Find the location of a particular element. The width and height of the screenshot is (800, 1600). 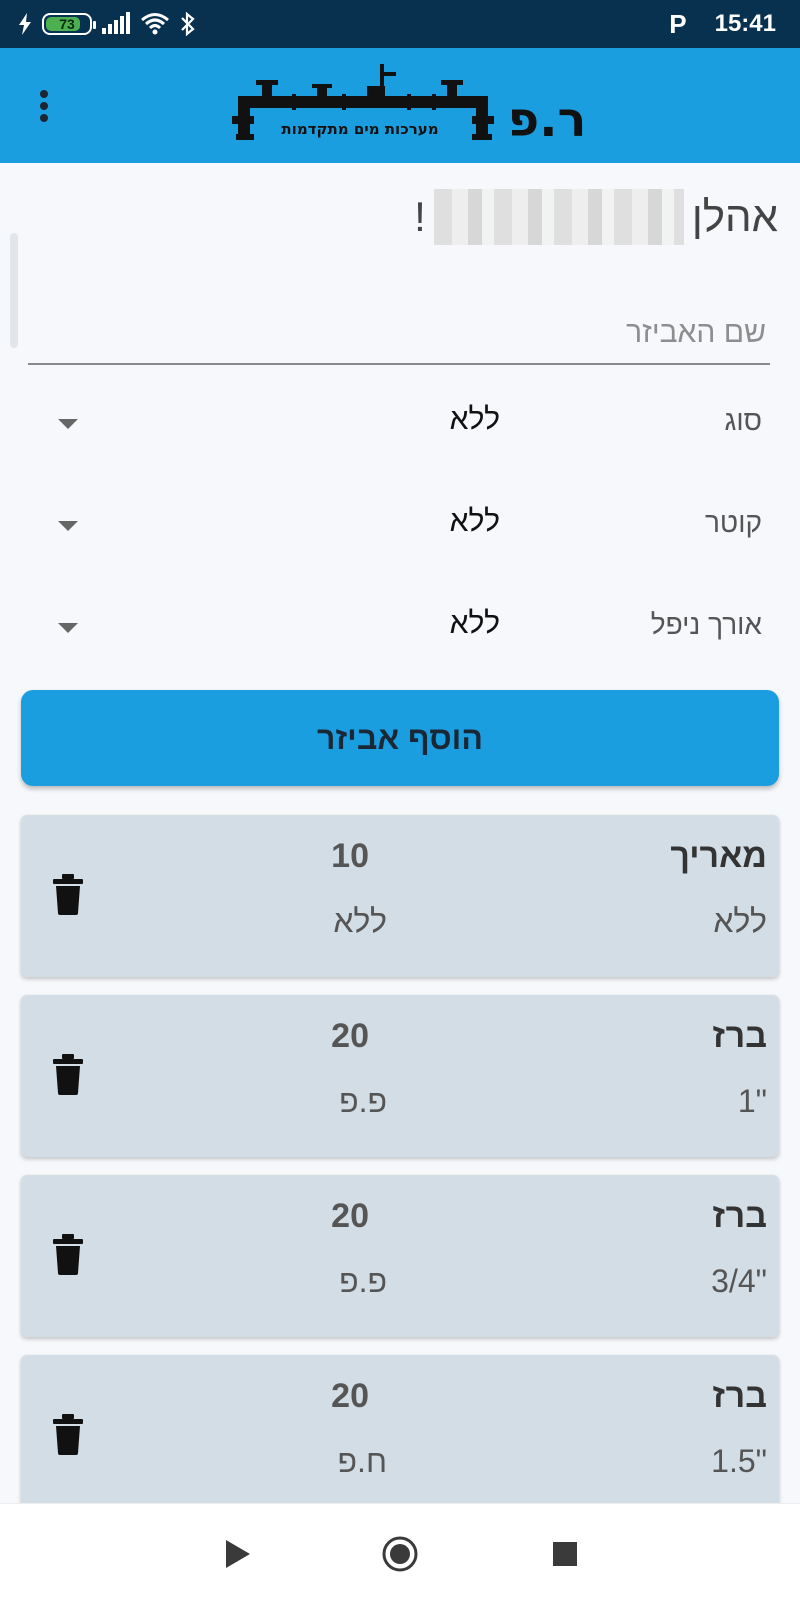

wifi-icon is located at coordinates (155, 24).